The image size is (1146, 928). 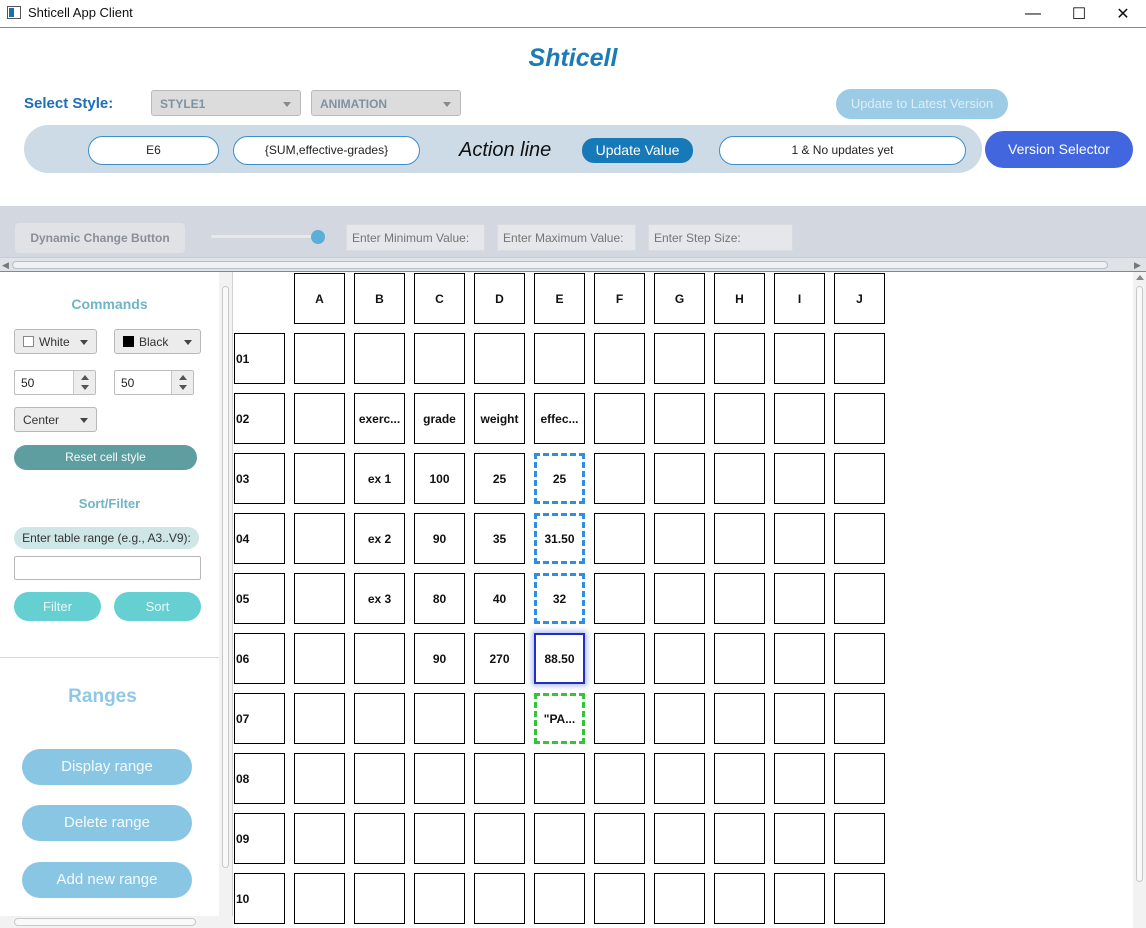 I want to click on cell-E3: 25, so click(x=559, y=478).